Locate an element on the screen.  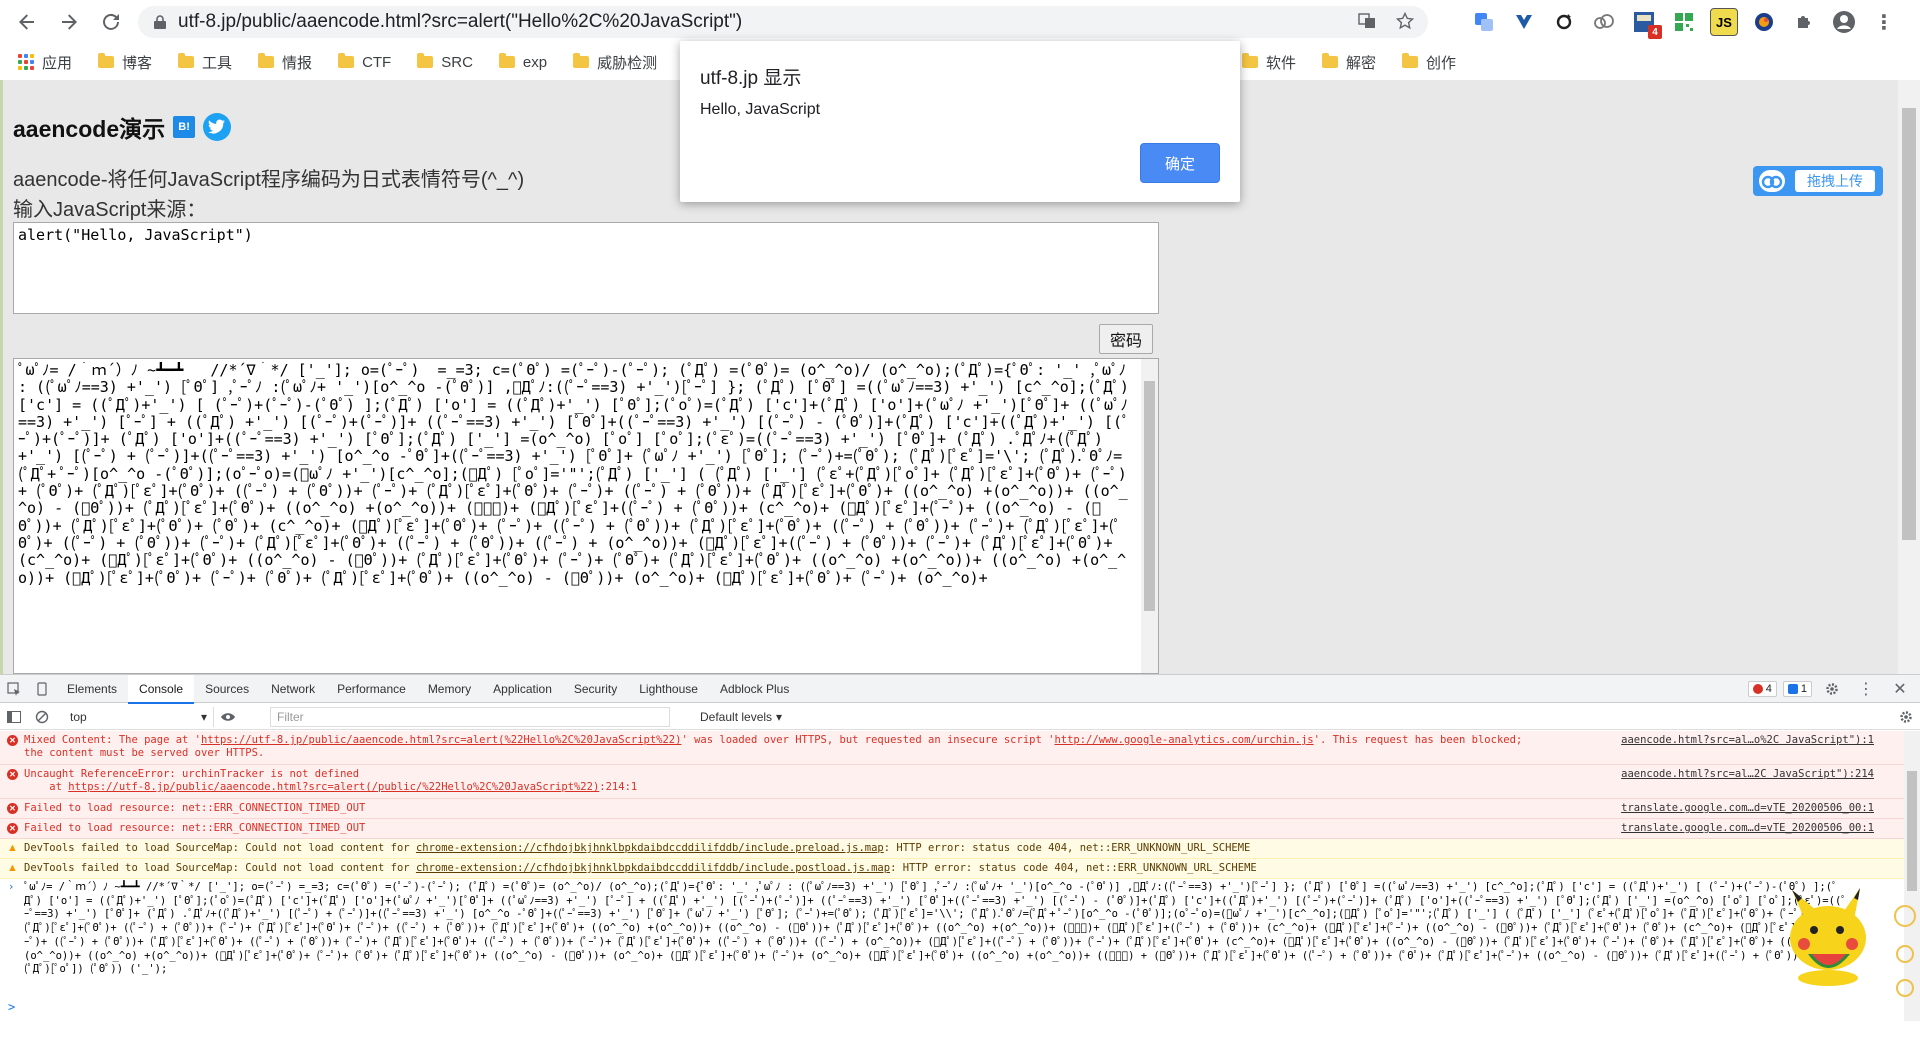
clear-console-icon is located at coordinates (42, 717).